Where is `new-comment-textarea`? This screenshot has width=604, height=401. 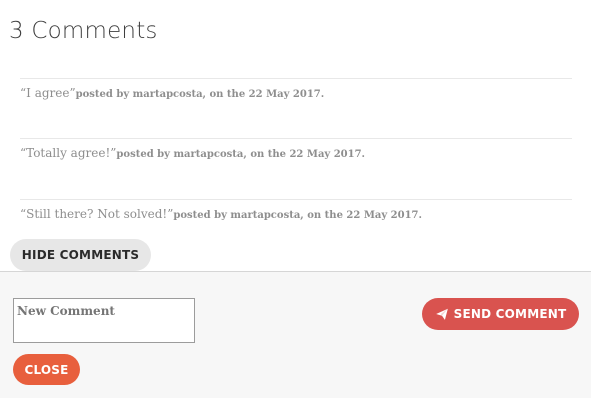 new-comment-textarea is located at coordinates (104, 320).